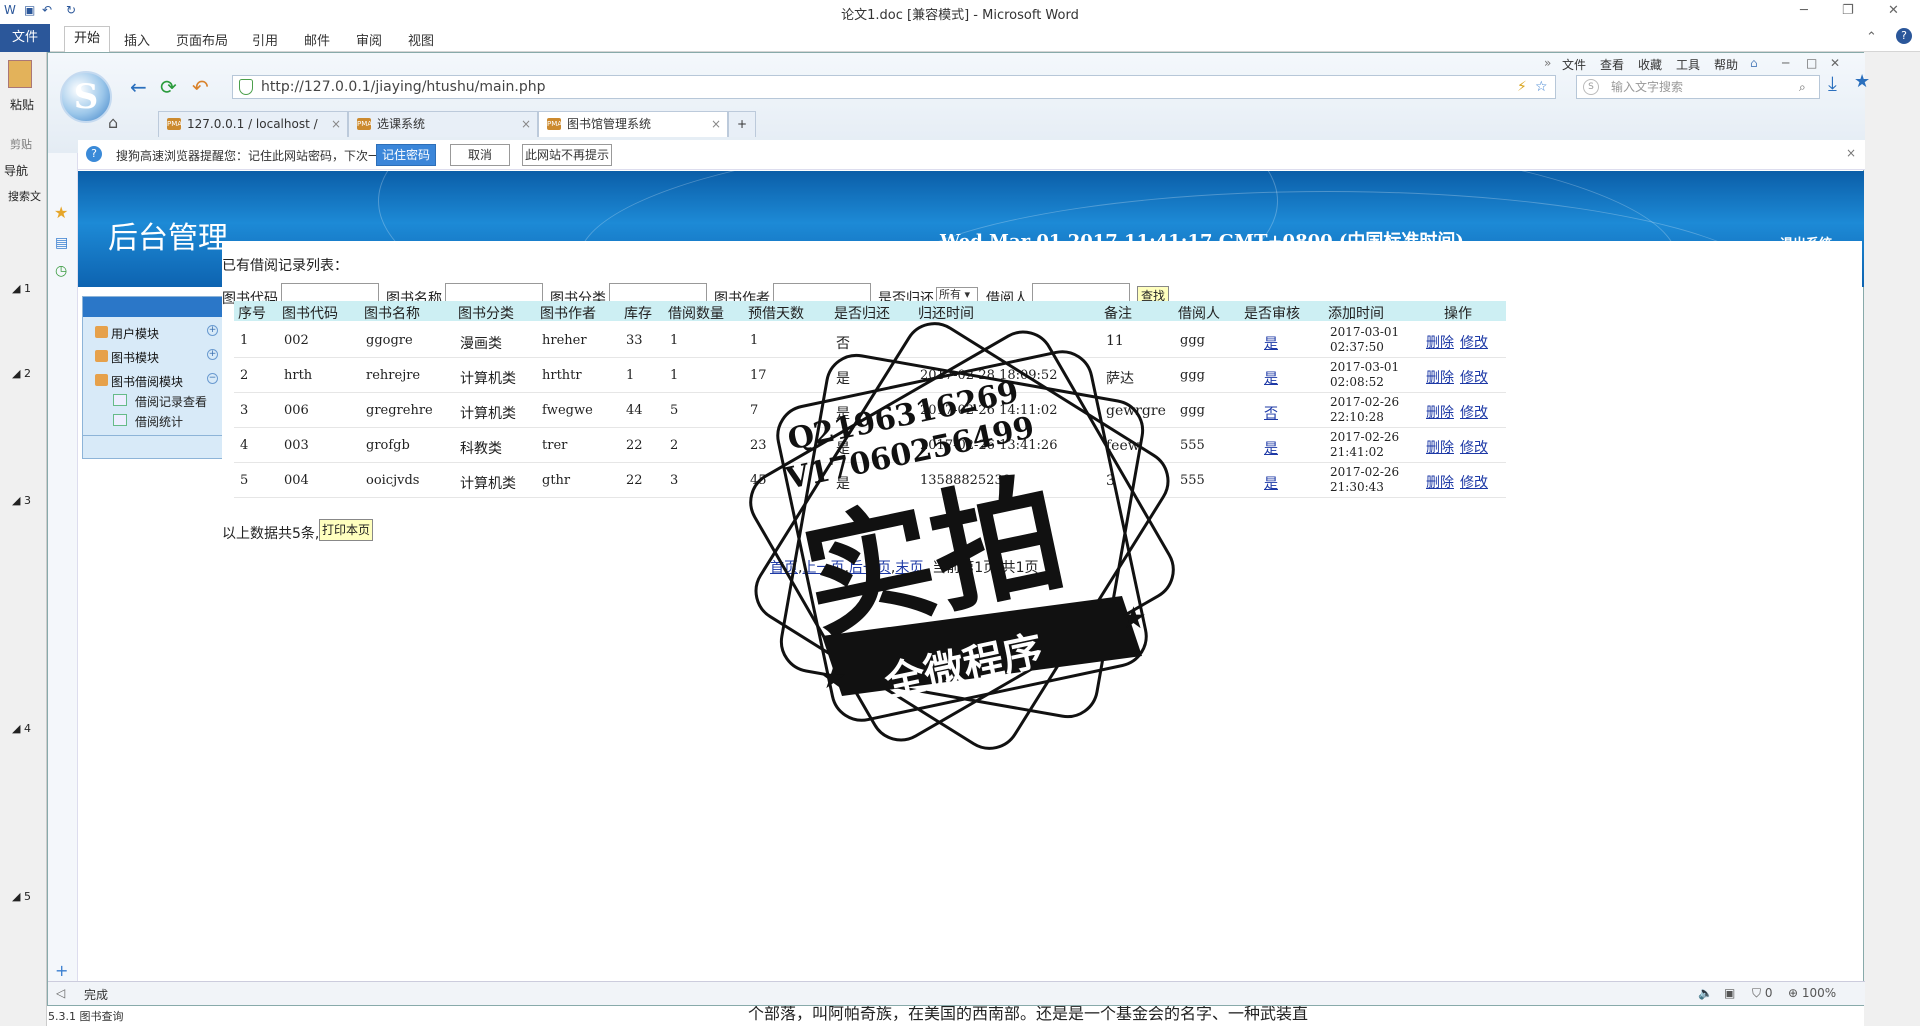 This screenshot has height=1026, width=1920. I want to click on screenshot-icon: ▣, so click(1729, 993).